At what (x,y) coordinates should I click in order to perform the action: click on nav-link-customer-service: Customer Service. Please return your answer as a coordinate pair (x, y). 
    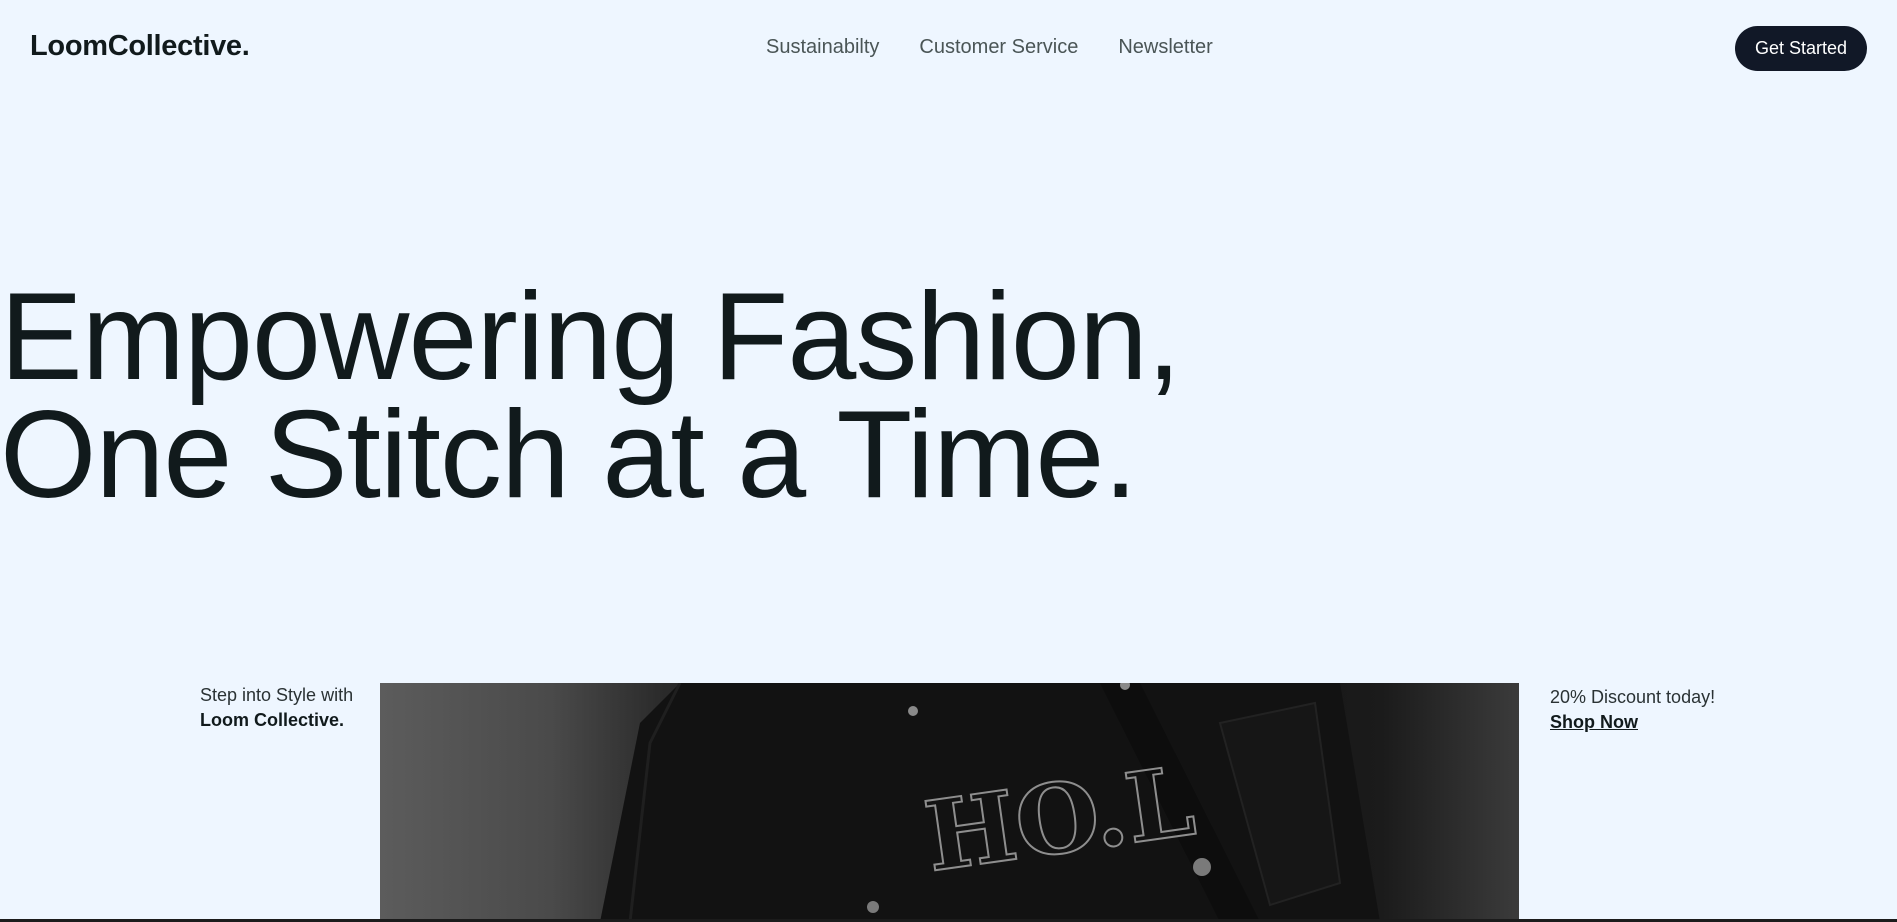
    Looking at the image, I should click on (998, 47).